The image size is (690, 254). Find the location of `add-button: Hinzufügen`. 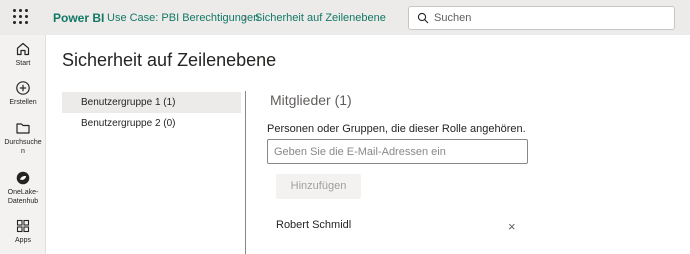

add-button: Hinzufügen is located at coordinates (318, 186).